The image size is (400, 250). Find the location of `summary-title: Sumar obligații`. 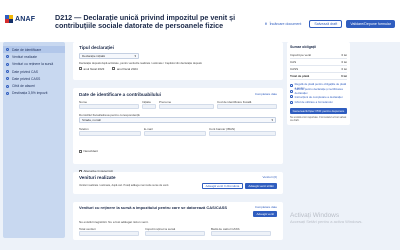

summary-title: Sumar obligații is located at coordinates (303, 47).